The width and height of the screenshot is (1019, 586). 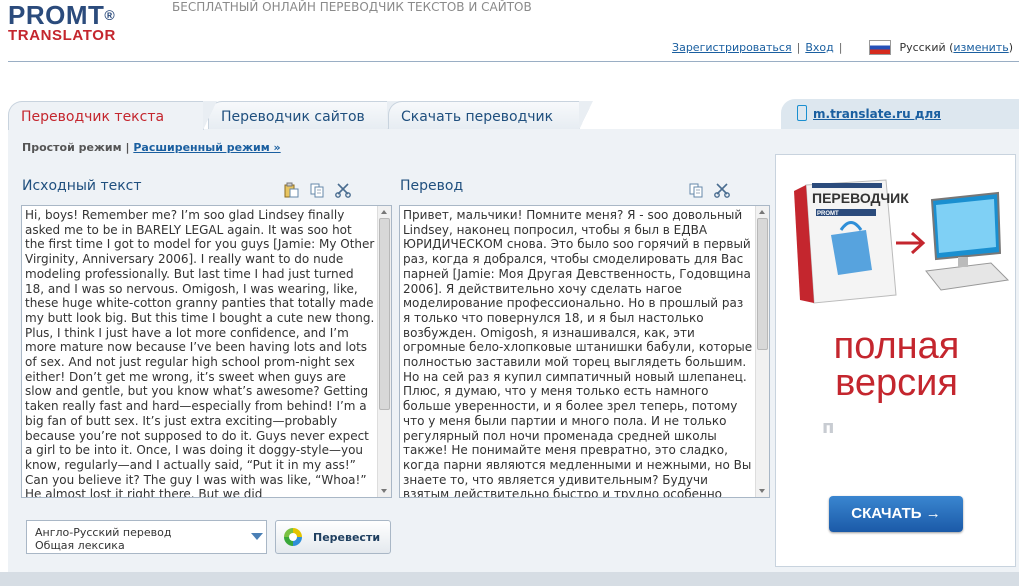 I want to click on simple-mode-label: Простой режим, so click(x=72, y=147).